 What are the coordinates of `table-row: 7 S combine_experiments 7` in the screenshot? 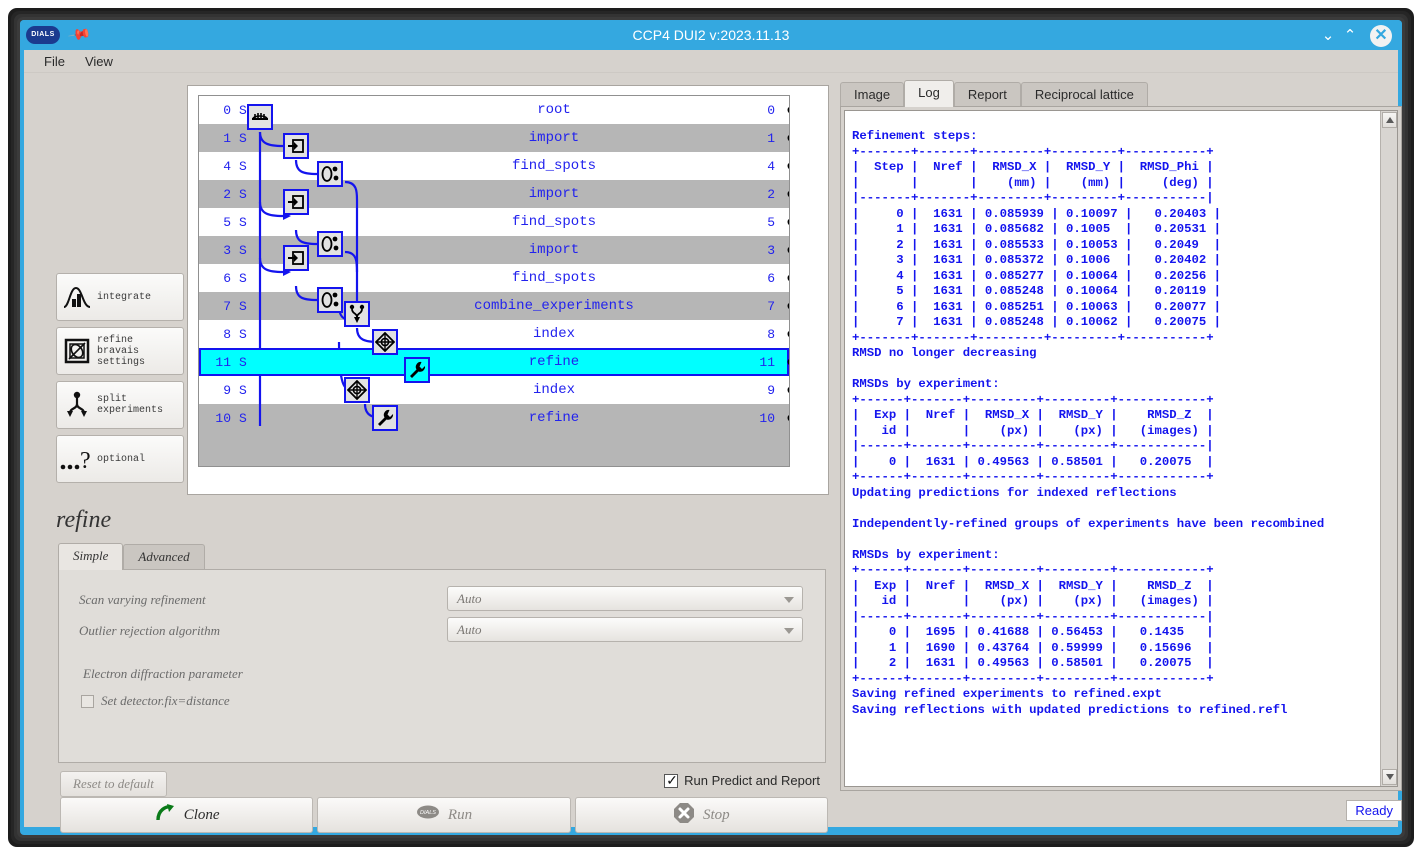 It's located at (494, 306).